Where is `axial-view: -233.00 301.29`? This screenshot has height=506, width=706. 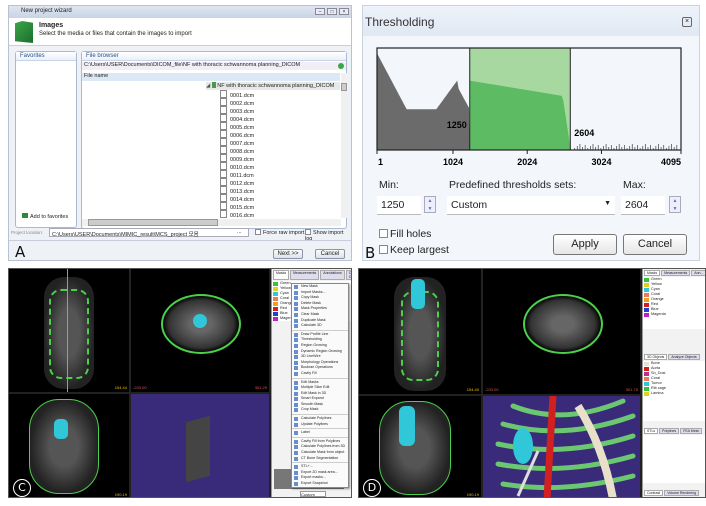 axial-view: -233.00 301.29 is located at coordinates (200, 330).